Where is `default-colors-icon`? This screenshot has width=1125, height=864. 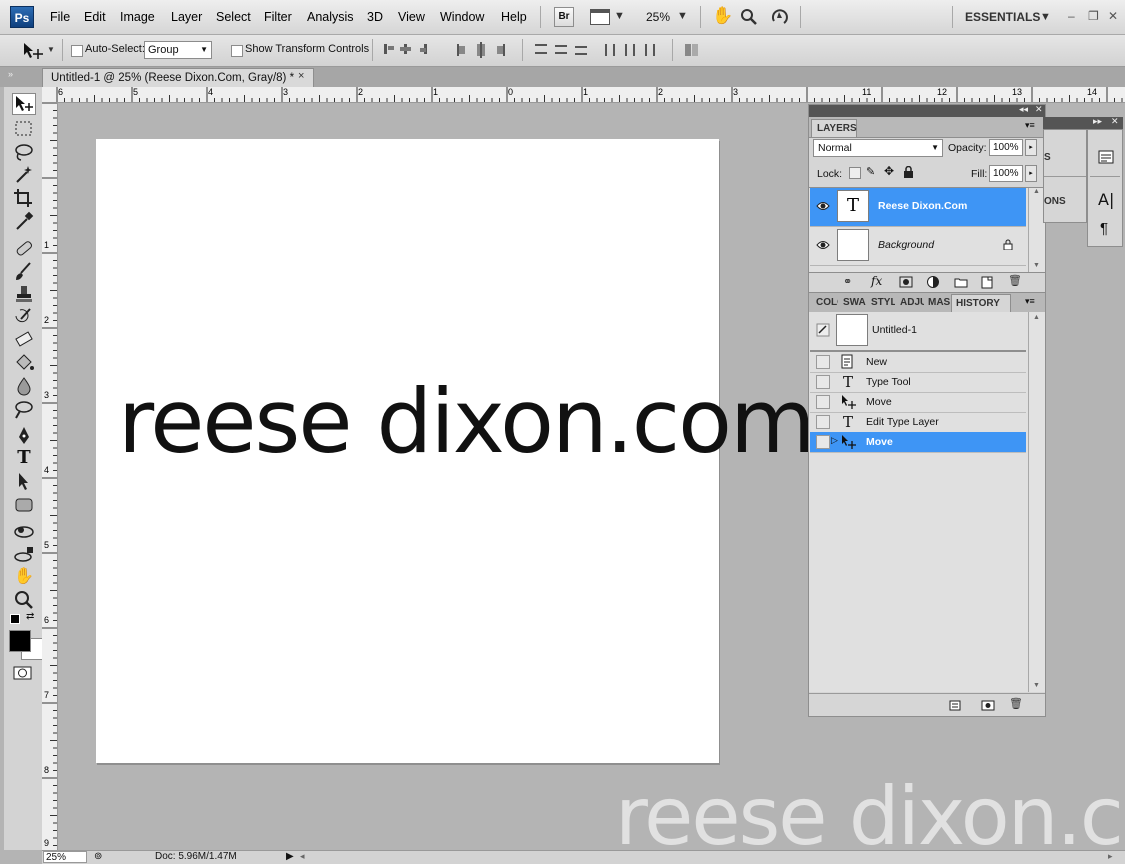 default-colors-icon is located at coordinates (15, 619).